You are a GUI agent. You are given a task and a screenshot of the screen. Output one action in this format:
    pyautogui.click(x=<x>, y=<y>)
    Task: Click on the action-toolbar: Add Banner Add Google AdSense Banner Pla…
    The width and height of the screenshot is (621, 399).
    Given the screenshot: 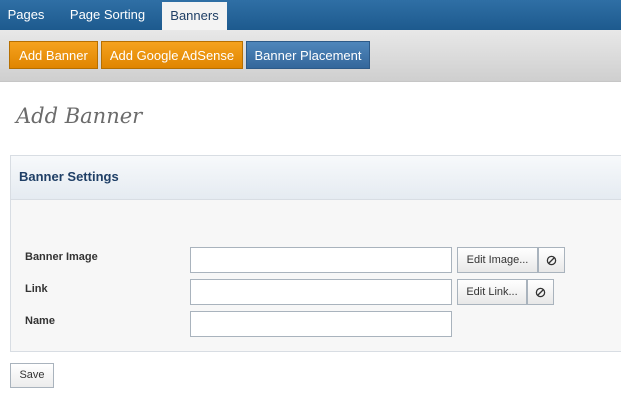 What is the action you would take?
    pyautogui.click(x=310, y=56)
    